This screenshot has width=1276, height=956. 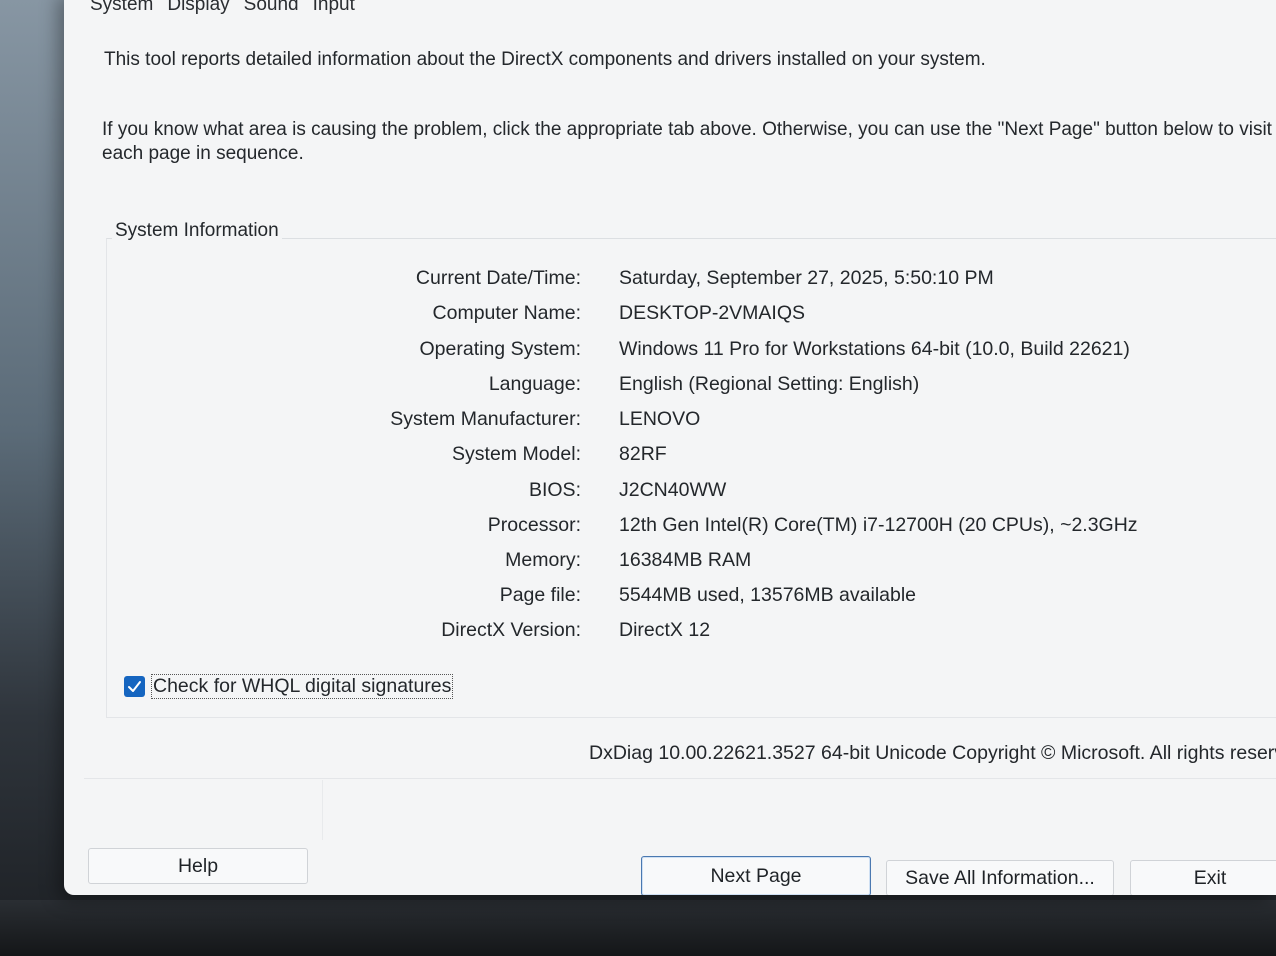 I want to click on tab-display: Display, so click(x=198, y=9).